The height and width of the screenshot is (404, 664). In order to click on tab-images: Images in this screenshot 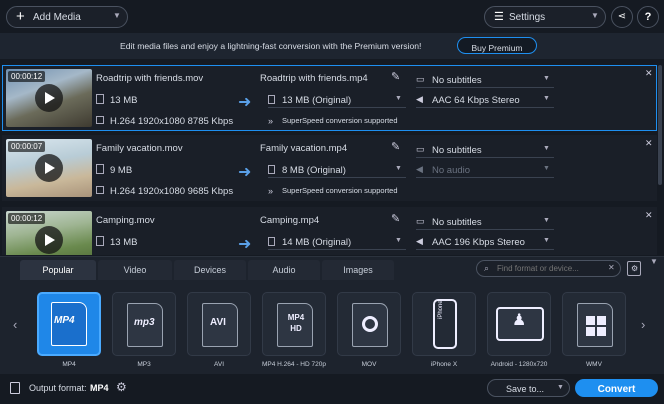, I will do `click(358, 270)`.